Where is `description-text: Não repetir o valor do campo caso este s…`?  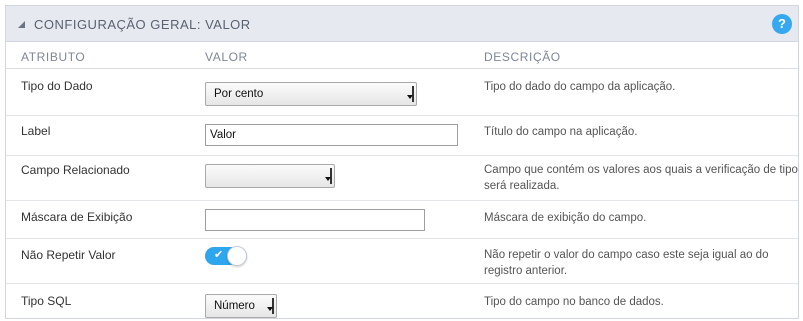
description-text: Não repetir o valor do campo caso este s… is located at coordinates (626, 263).